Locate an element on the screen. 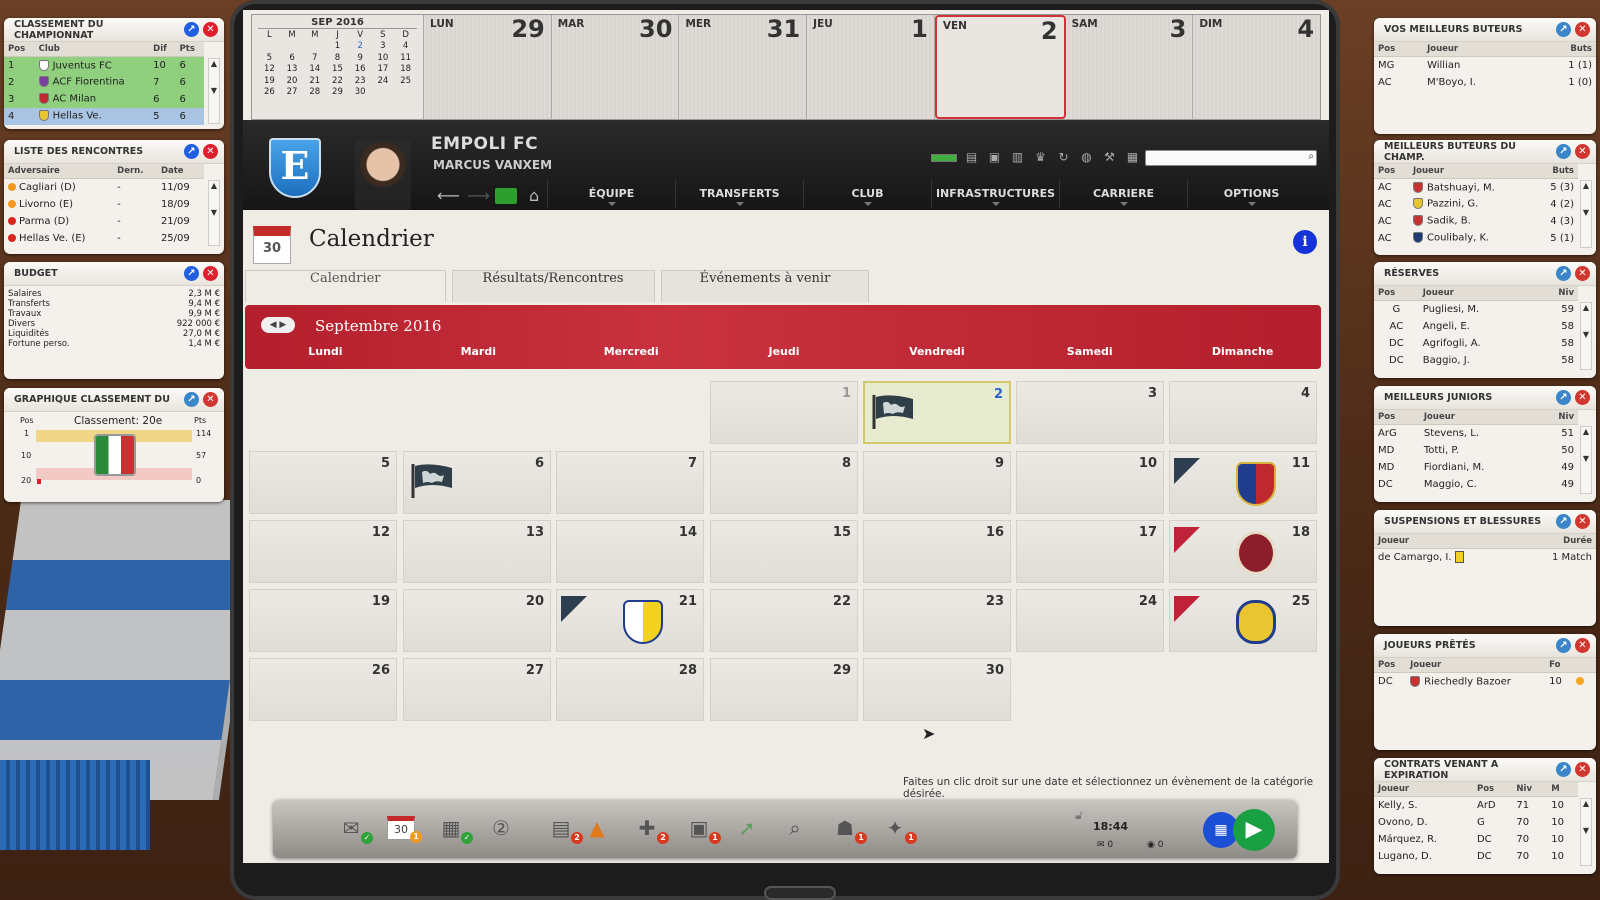  table-row: de Camargo, I. 1 Match is located at coordinates (1485, 557).